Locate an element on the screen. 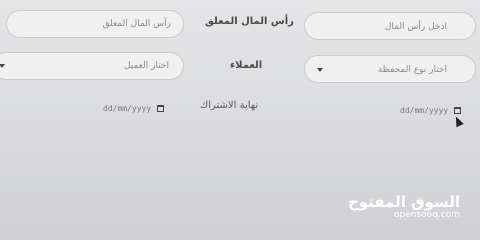 The width and height of the screenshot is (480, 240). clients-select: اختار العميل is located at coordinates (92, 66).